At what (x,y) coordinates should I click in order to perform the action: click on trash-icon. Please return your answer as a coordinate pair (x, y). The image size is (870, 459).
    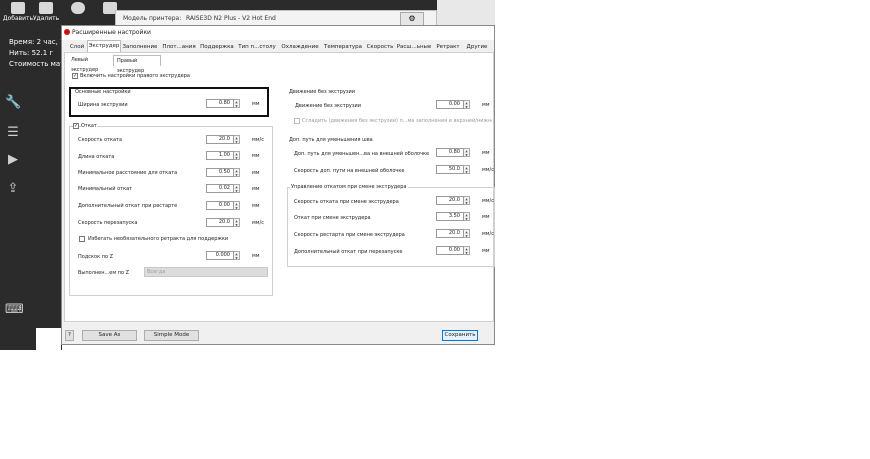
    Looking at the image, I should click on (46, 8).